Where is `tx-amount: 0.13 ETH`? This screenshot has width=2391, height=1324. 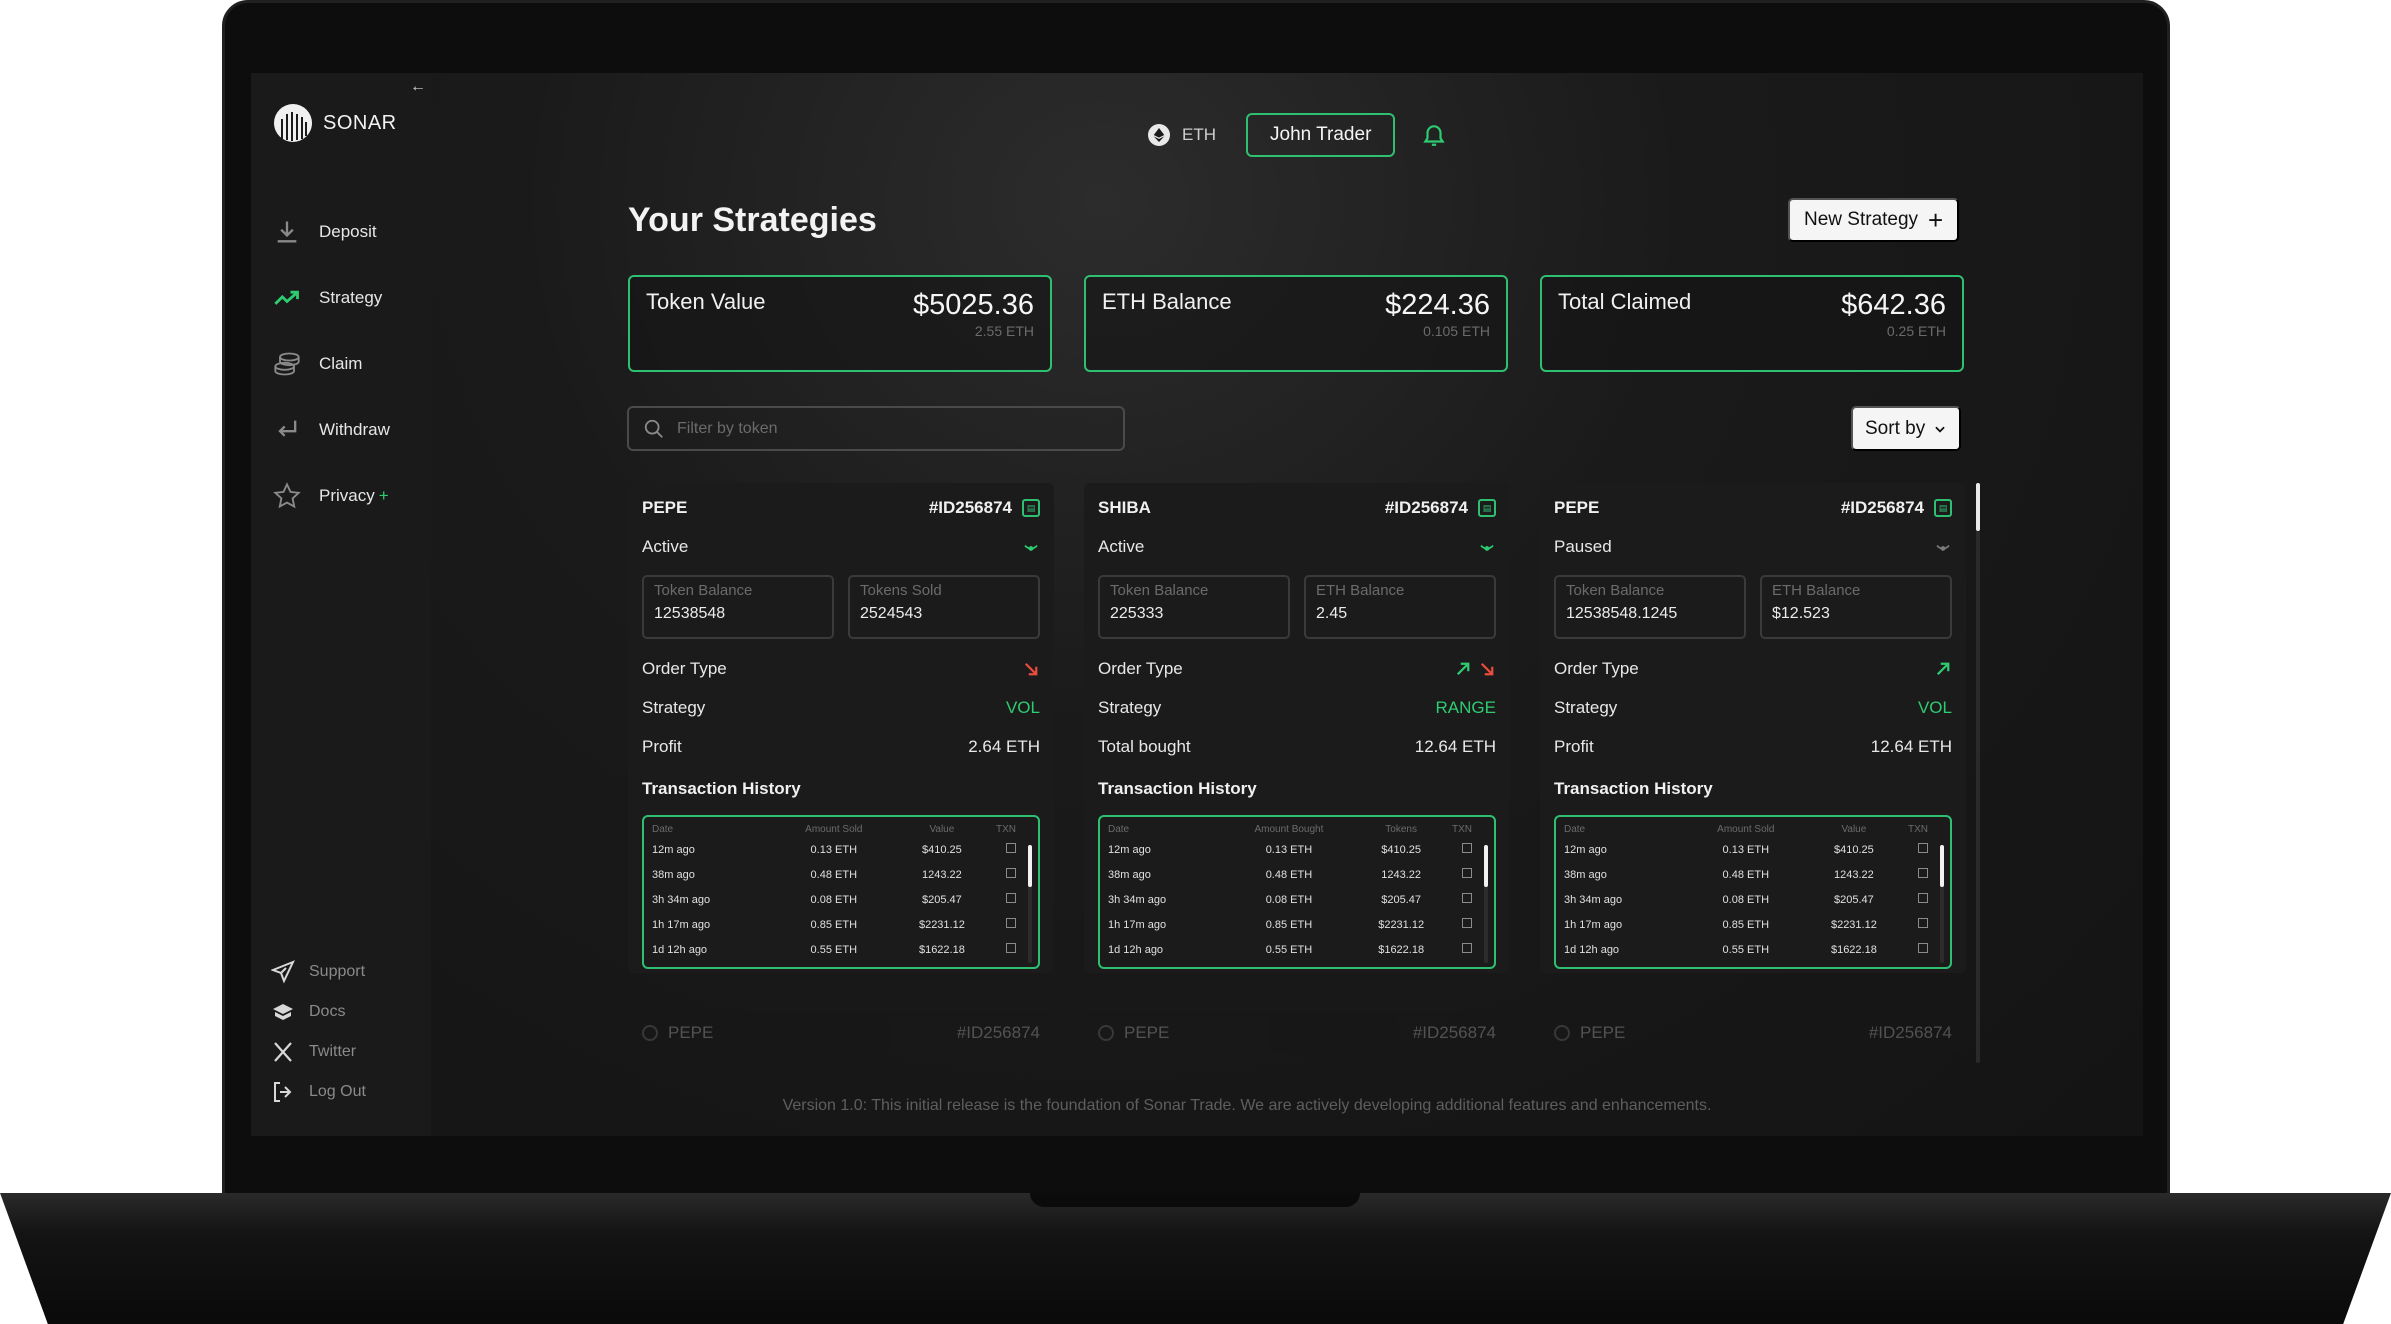
tx-amount: 0.13 ETH is located at coordinates (1289, 849).